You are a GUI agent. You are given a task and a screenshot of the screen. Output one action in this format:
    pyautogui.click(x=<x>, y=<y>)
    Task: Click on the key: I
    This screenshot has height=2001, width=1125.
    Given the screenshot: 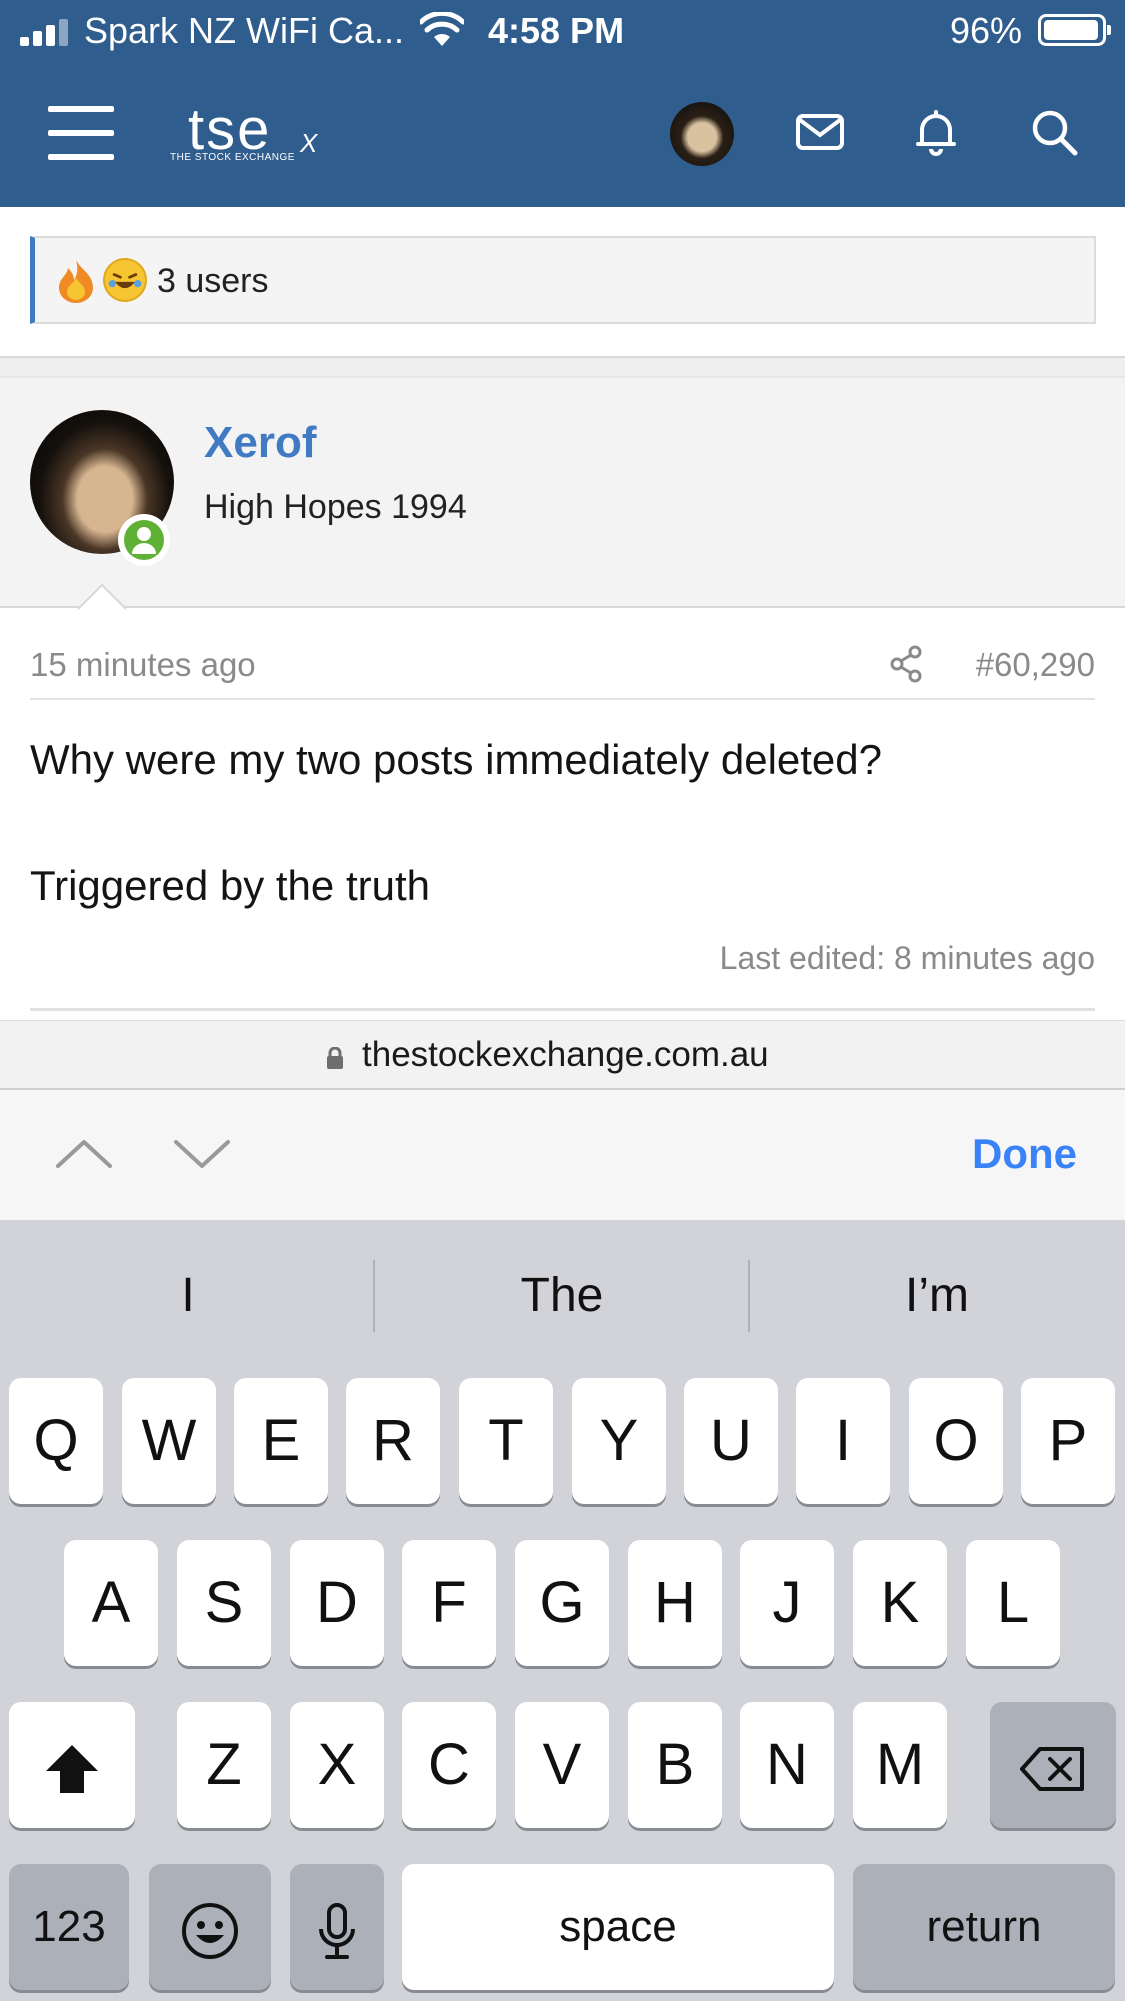 What is the action you would take?
    pyautogui.click(x=843, y=1441)
    